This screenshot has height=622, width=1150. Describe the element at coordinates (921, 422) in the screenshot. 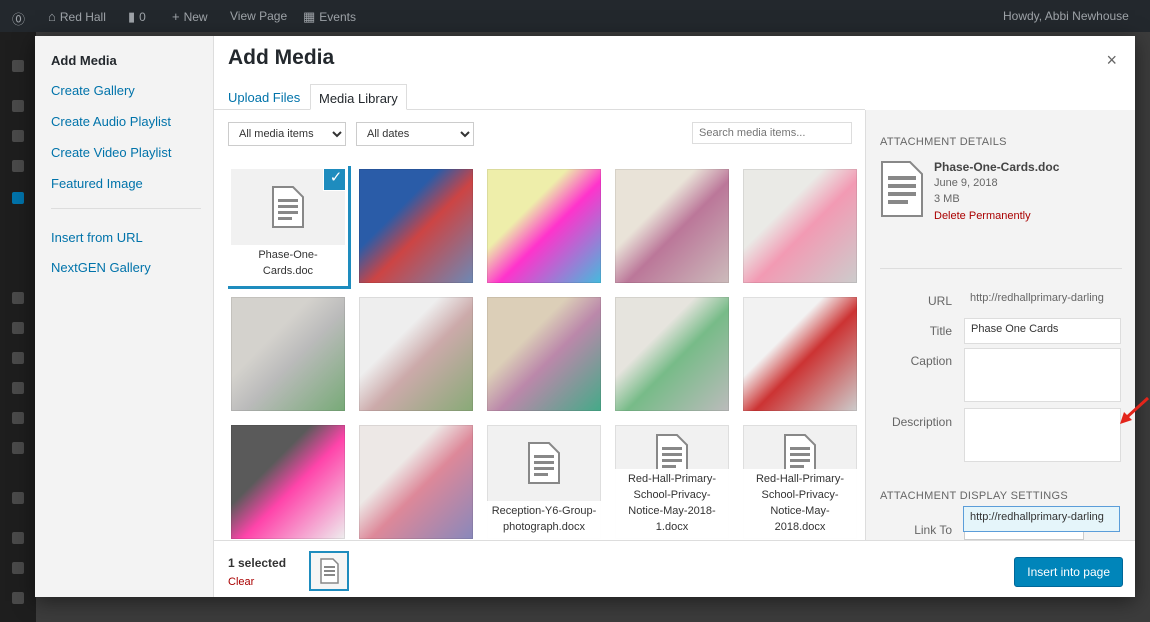

I see `description-label: Description` at that location.